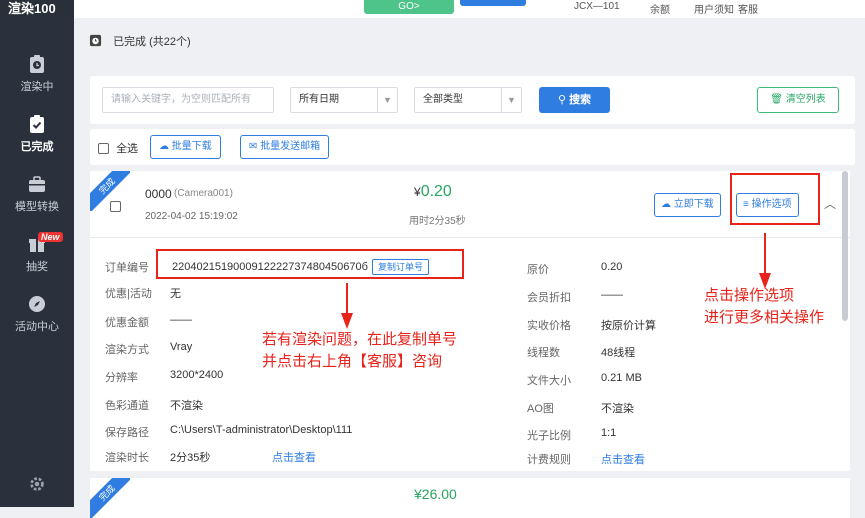  I want to click on briefcase-icon, so click(37, 184).